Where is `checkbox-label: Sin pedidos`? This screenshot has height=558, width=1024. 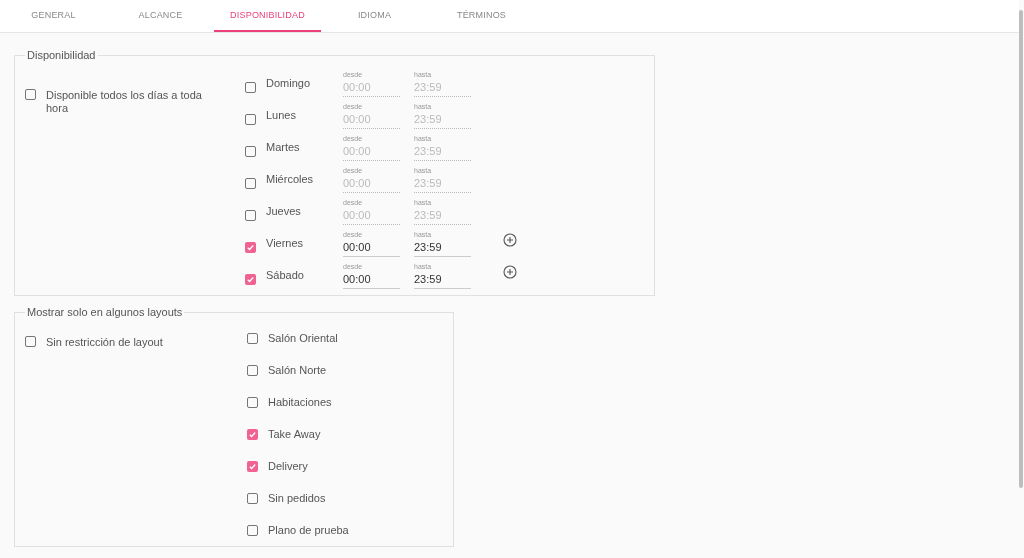 checkbox-label: Sin pedidos is located at coordinates (297, 498).